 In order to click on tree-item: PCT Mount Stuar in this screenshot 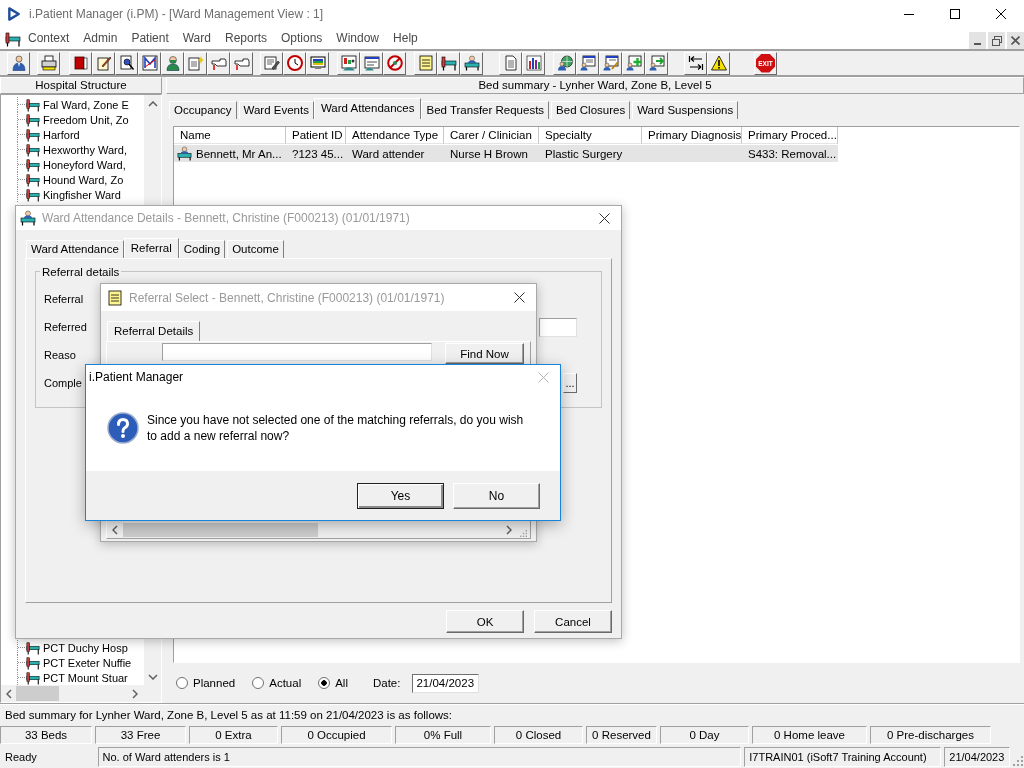, I will do `click(72, 677)`.